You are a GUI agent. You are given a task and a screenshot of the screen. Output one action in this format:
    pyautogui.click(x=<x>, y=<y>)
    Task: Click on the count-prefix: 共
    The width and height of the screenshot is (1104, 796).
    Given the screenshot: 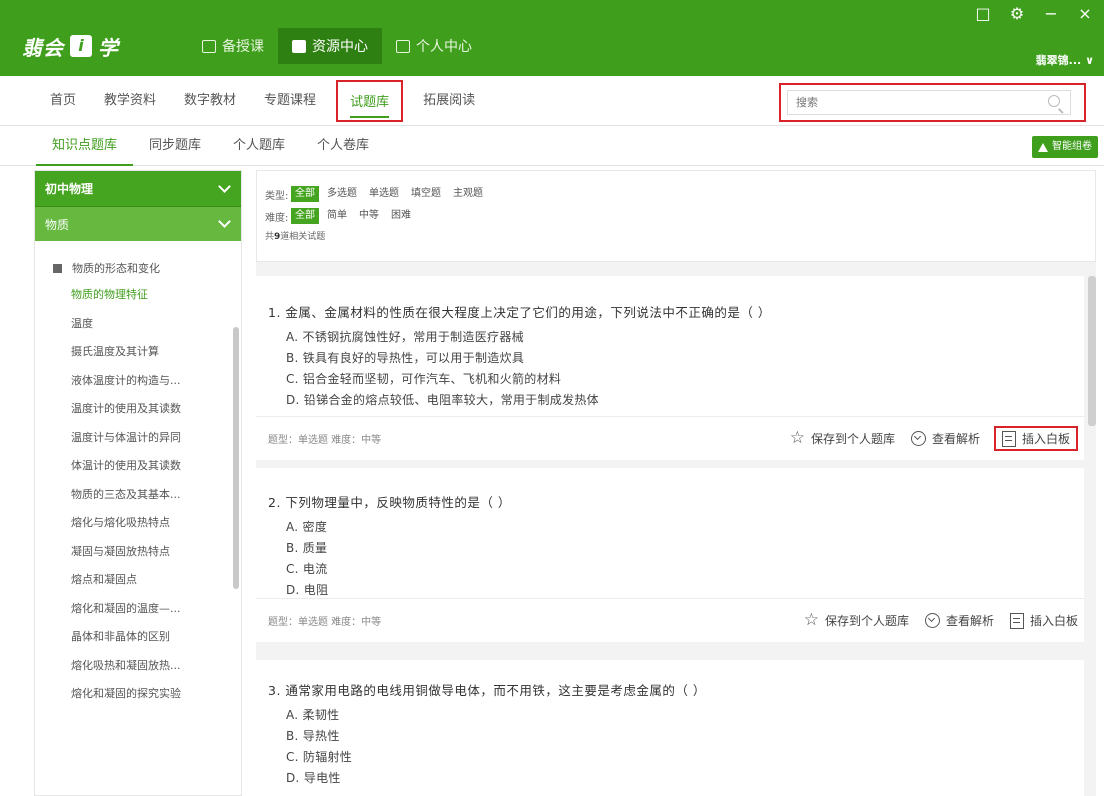 What is the action you would take?
    pyautogui.click(x=270, y=237)
    